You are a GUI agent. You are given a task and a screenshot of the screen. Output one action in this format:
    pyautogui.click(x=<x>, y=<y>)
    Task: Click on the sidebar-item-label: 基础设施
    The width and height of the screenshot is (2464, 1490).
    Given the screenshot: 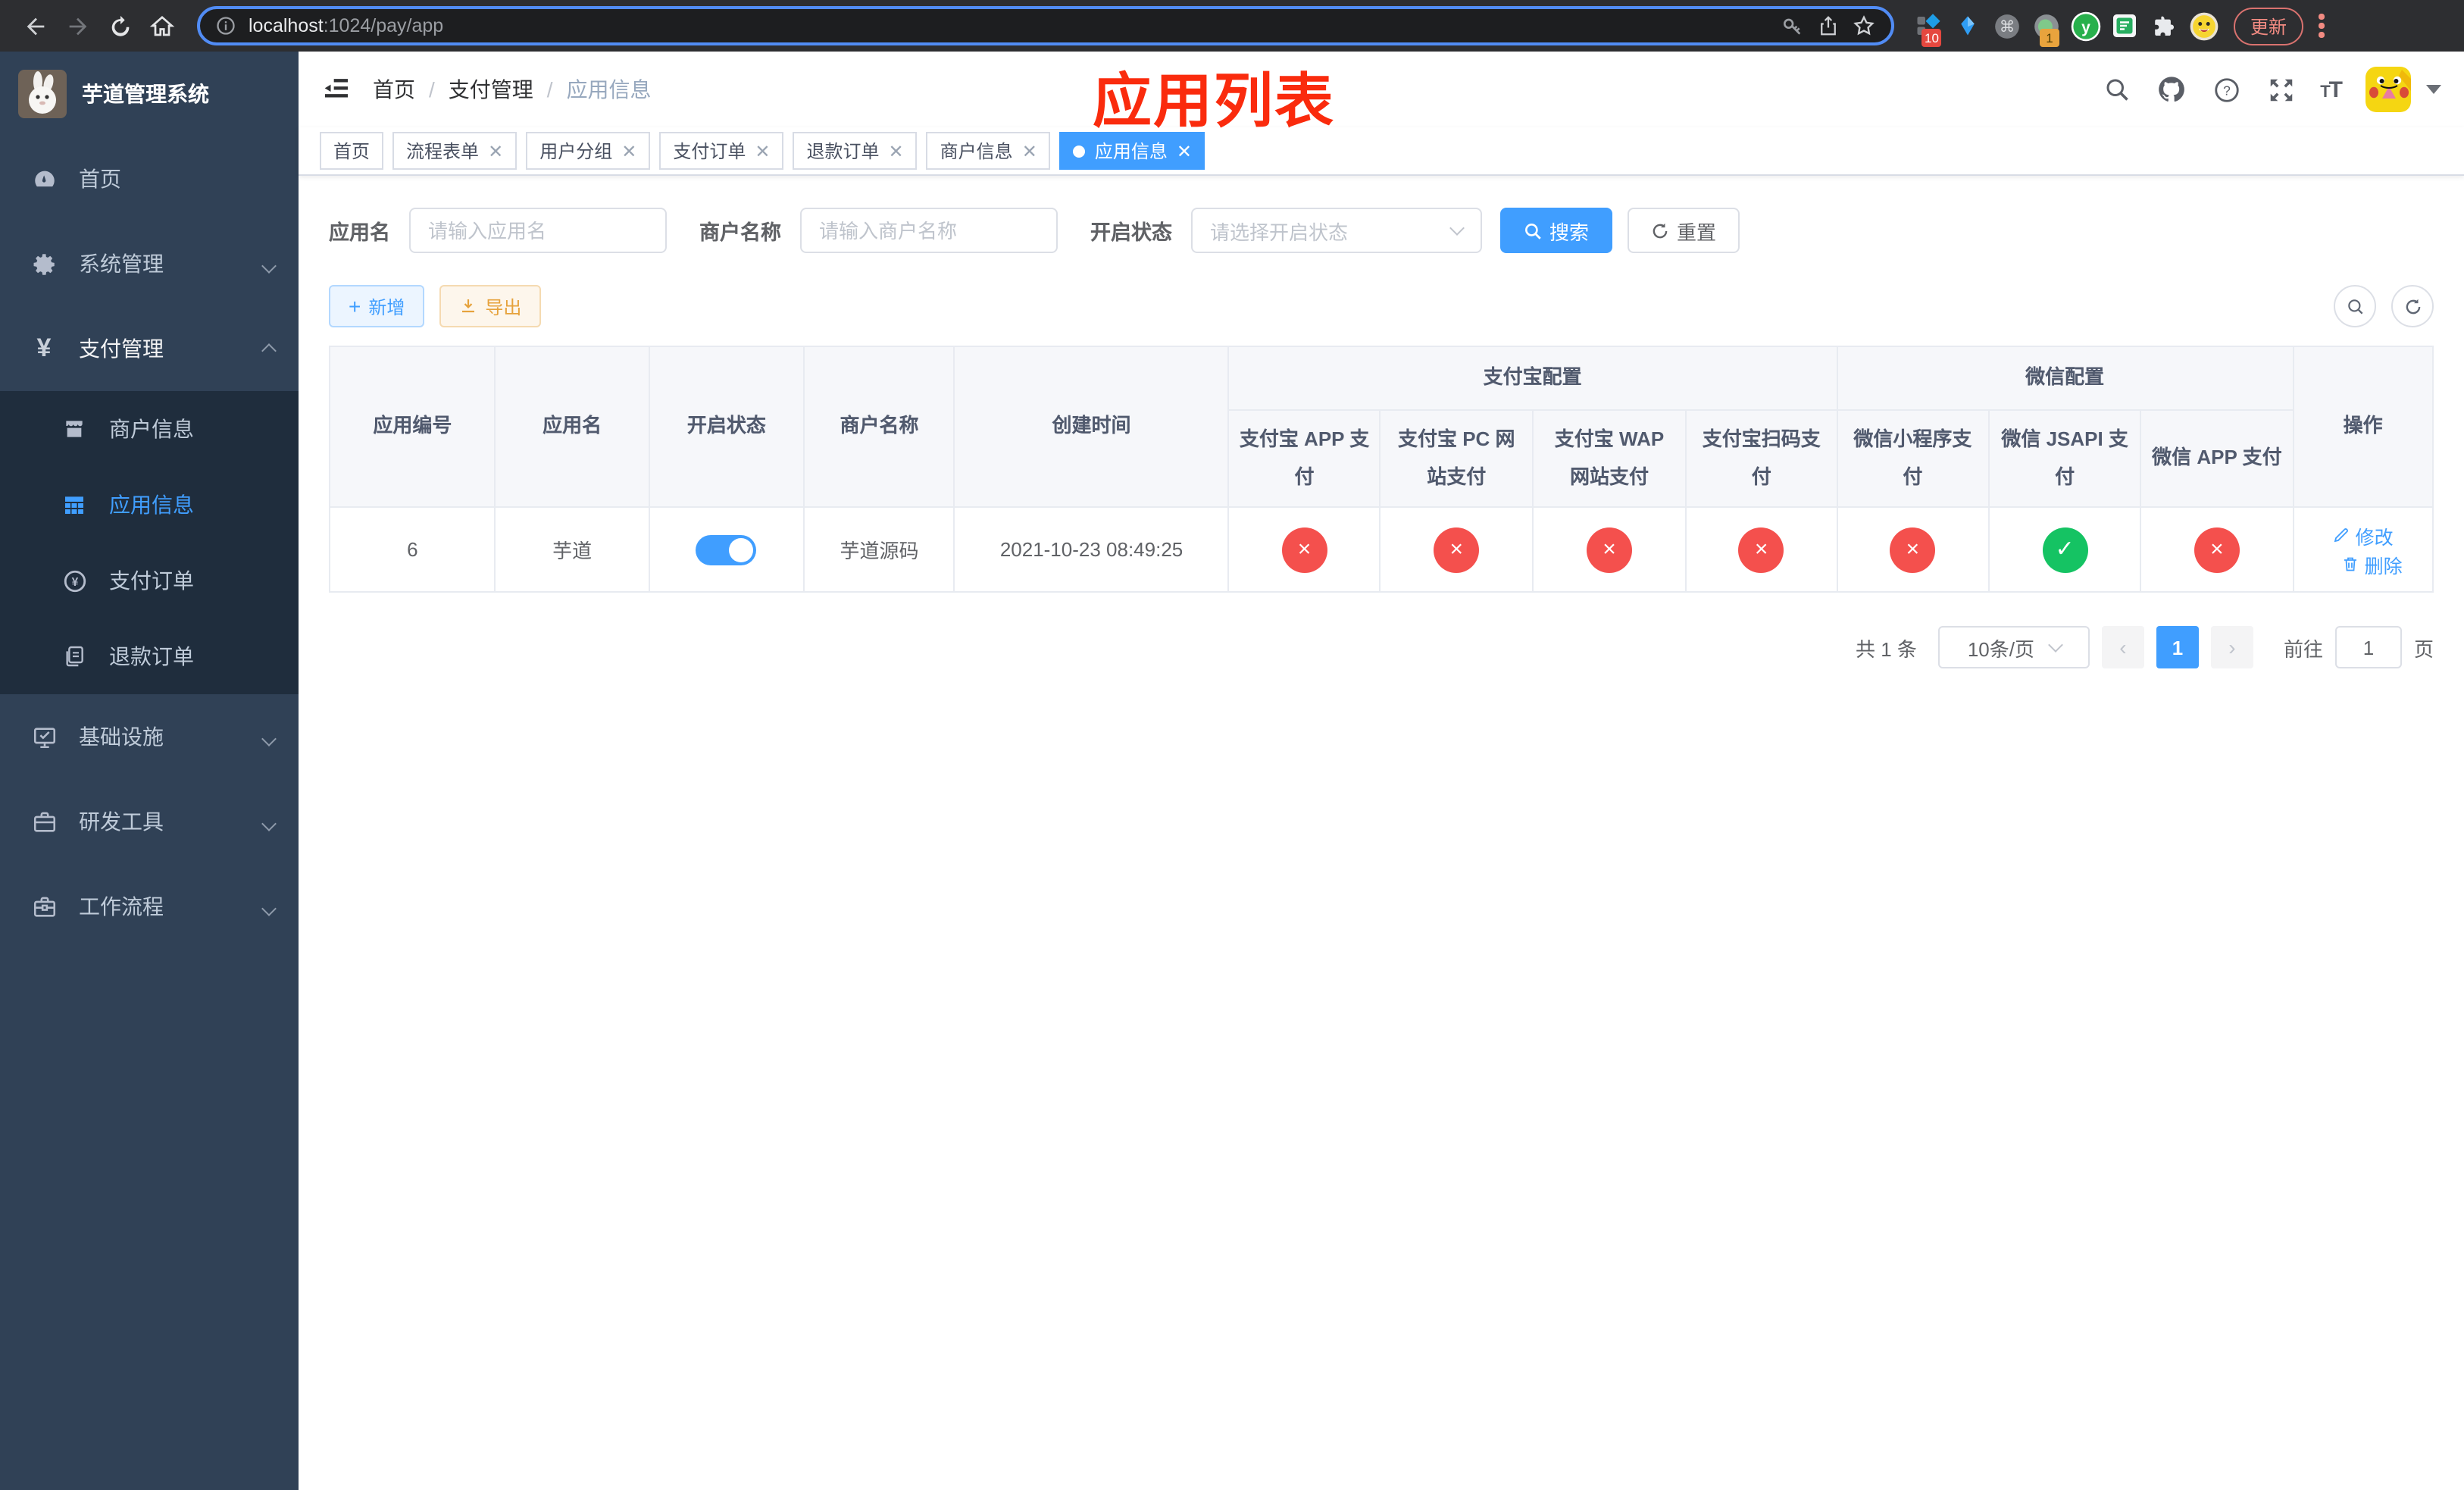 What is the action you would take?
    pyautogui.click(x=121, y=737)
    